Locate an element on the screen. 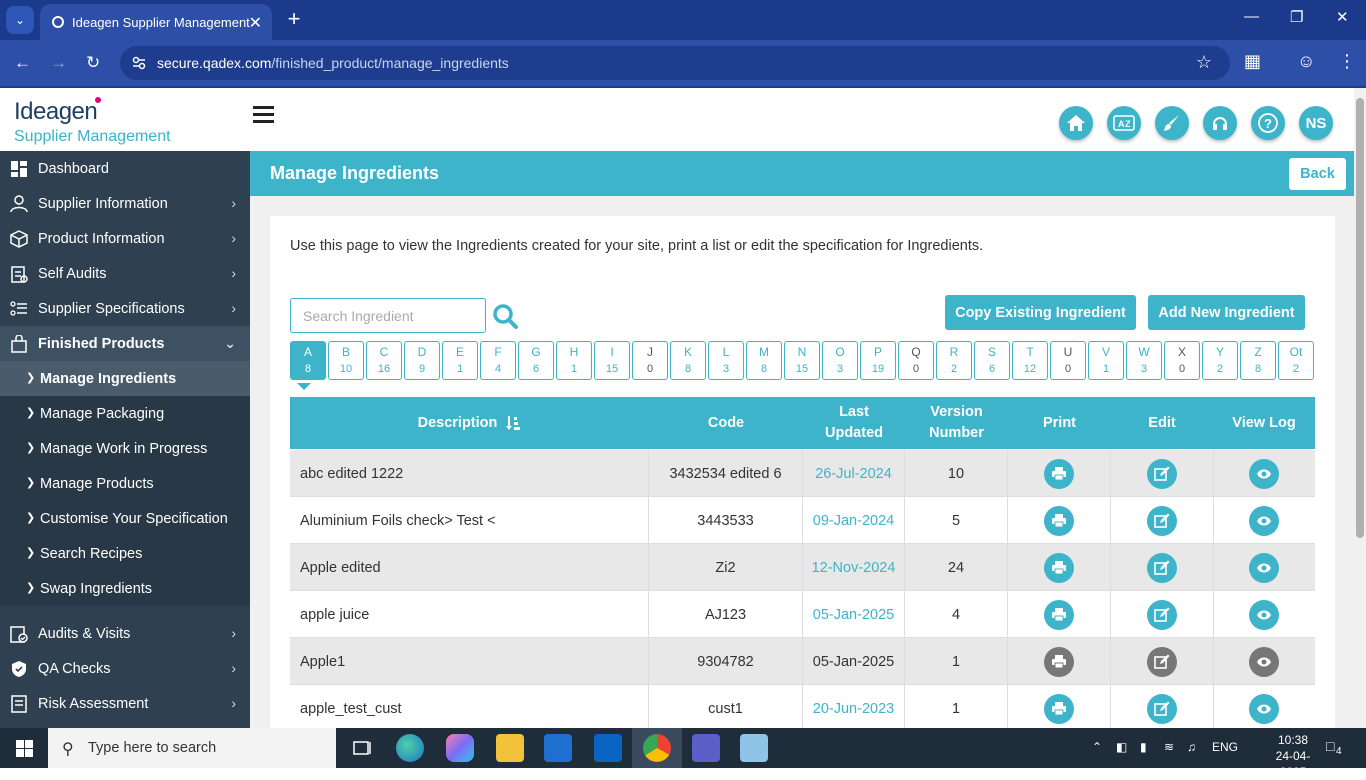 This screenshot has height=780, width=1366. letter-filter-p: P 19 is located at coordinates (878, 360).